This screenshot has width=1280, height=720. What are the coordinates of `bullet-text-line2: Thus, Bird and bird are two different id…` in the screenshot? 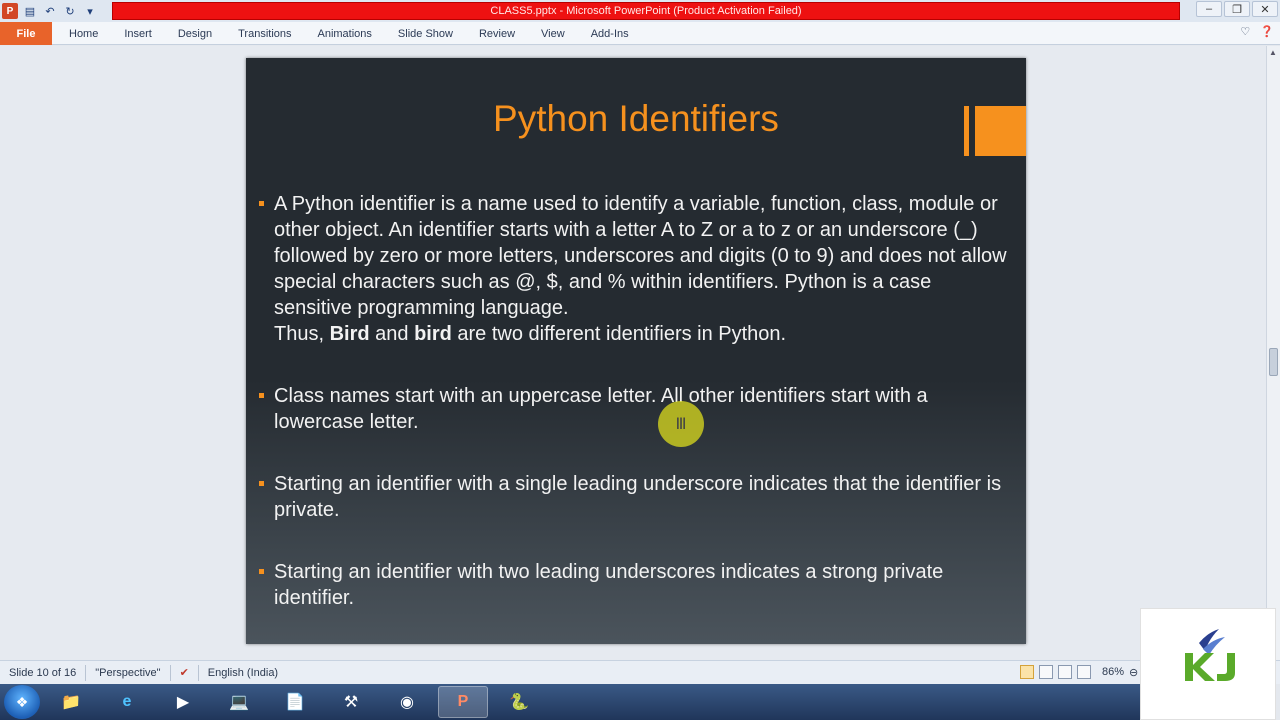 It's located at (643, 334).